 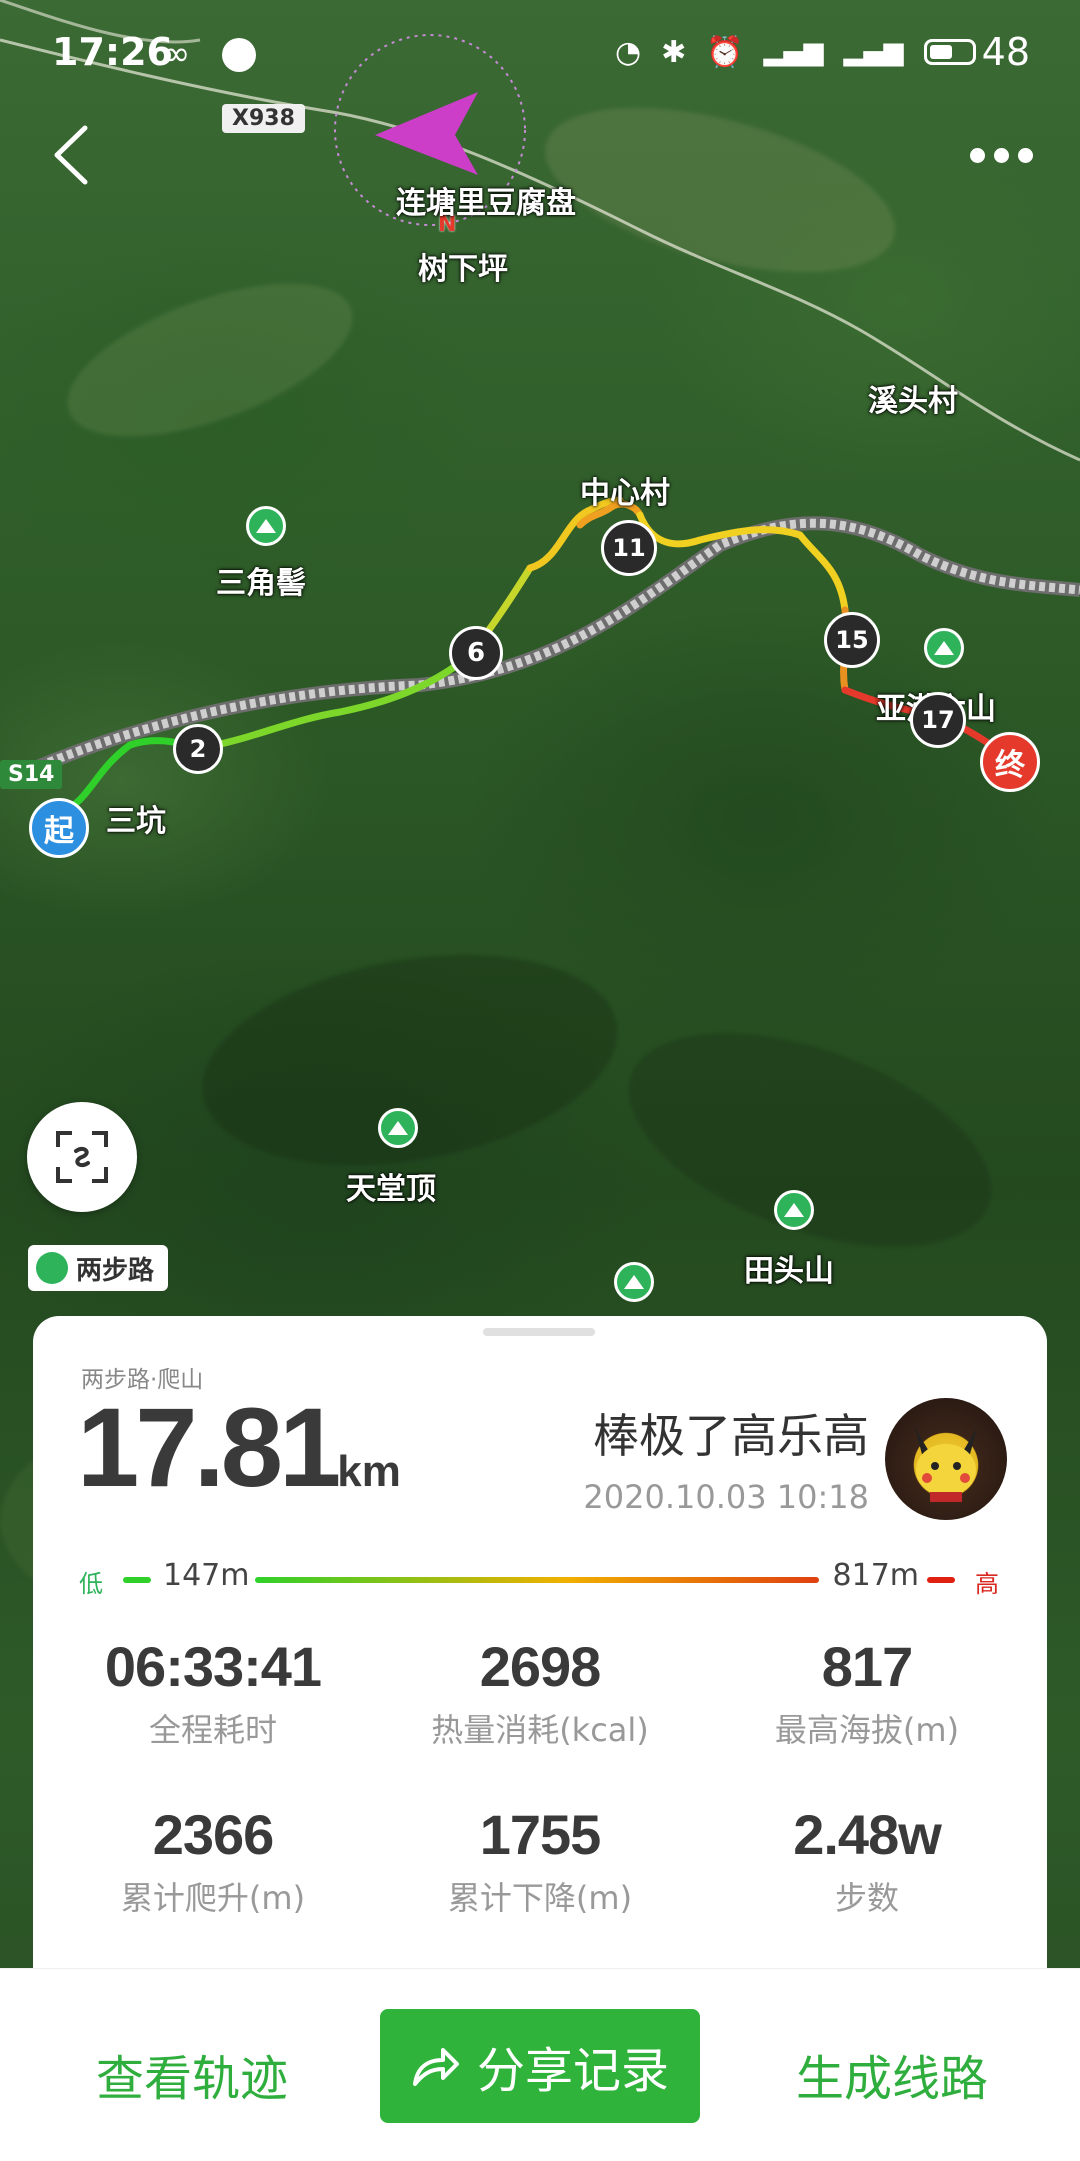 I want to click on status-time: 17:26, so click(x=112, y=52).